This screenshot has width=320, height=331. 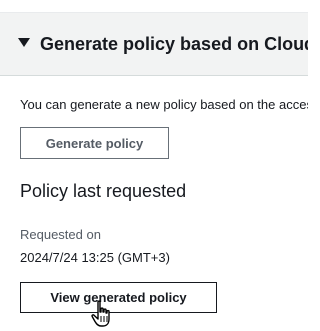 What do you see at coordinates (60, 234) in the screenshot?
I see `requested-on-label: Requested on` at bounding box center [60, 234].